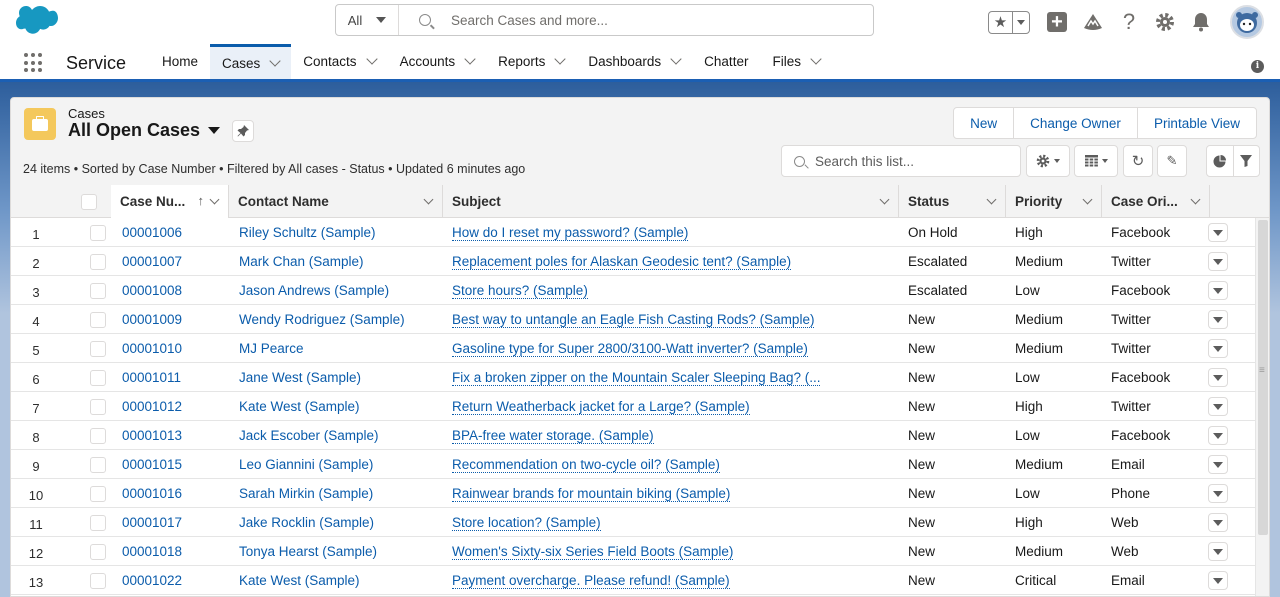  I want to click on case-number-link: 00001010, so click(174, 348).